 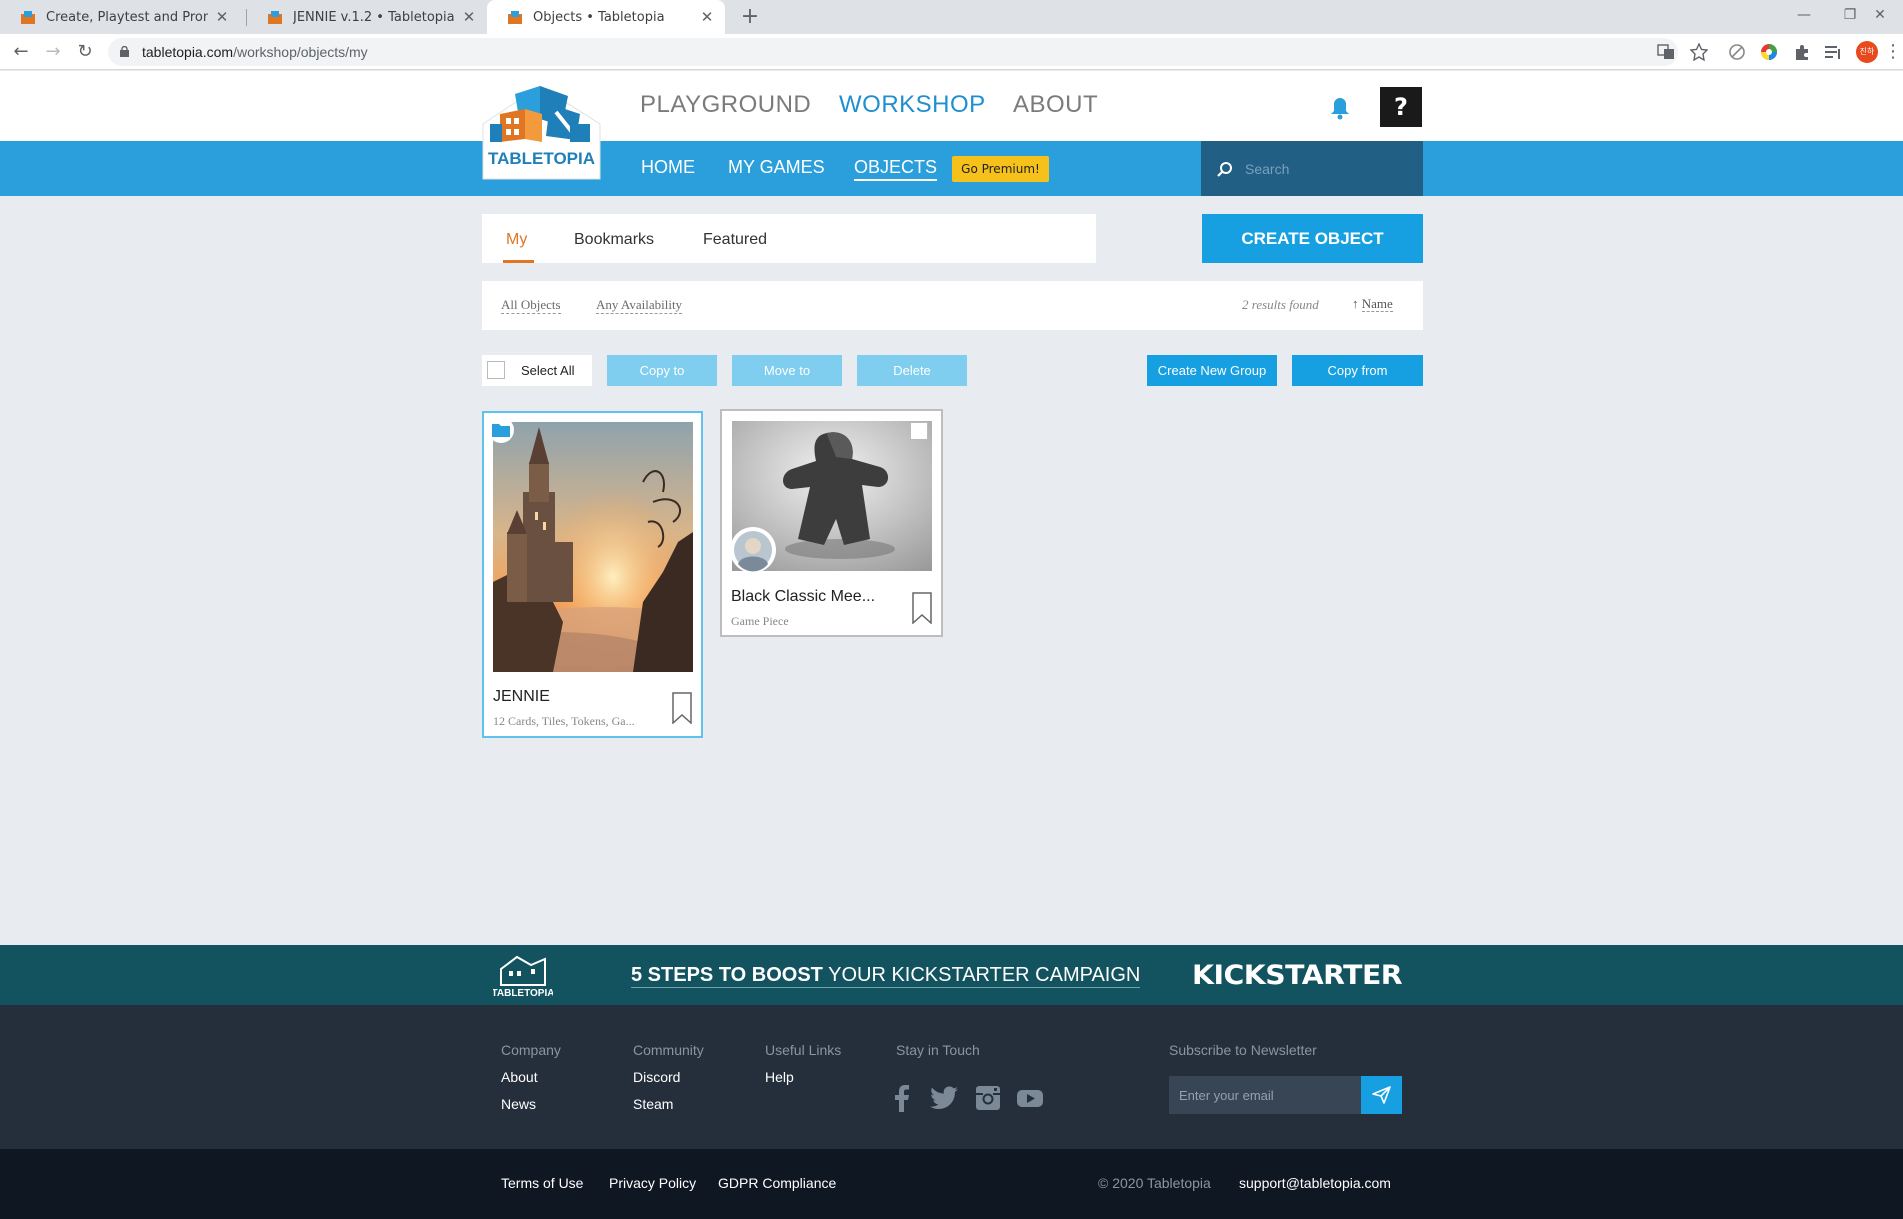 I want to click on promo-bold-text: 5 STEPS TO BOOST, so click(x=727, y=975).